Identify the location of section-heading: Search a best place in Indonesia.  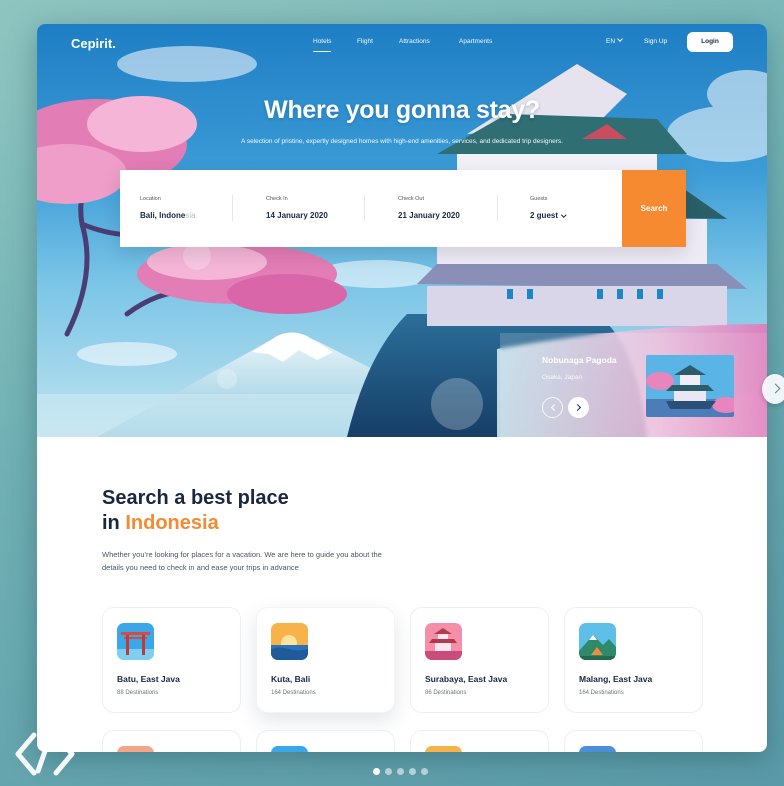
(195, 511).